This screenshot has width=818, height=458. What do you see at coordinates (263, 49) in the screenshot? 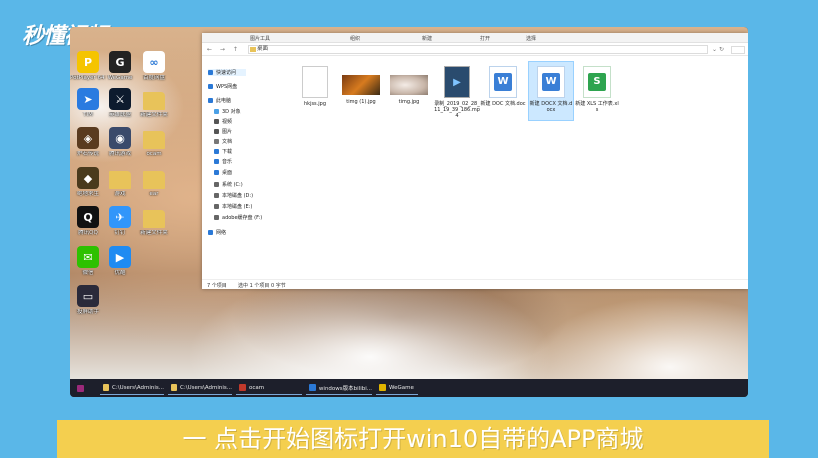
I see `address-path-text: 桌面` at bounding box center [263, 49].